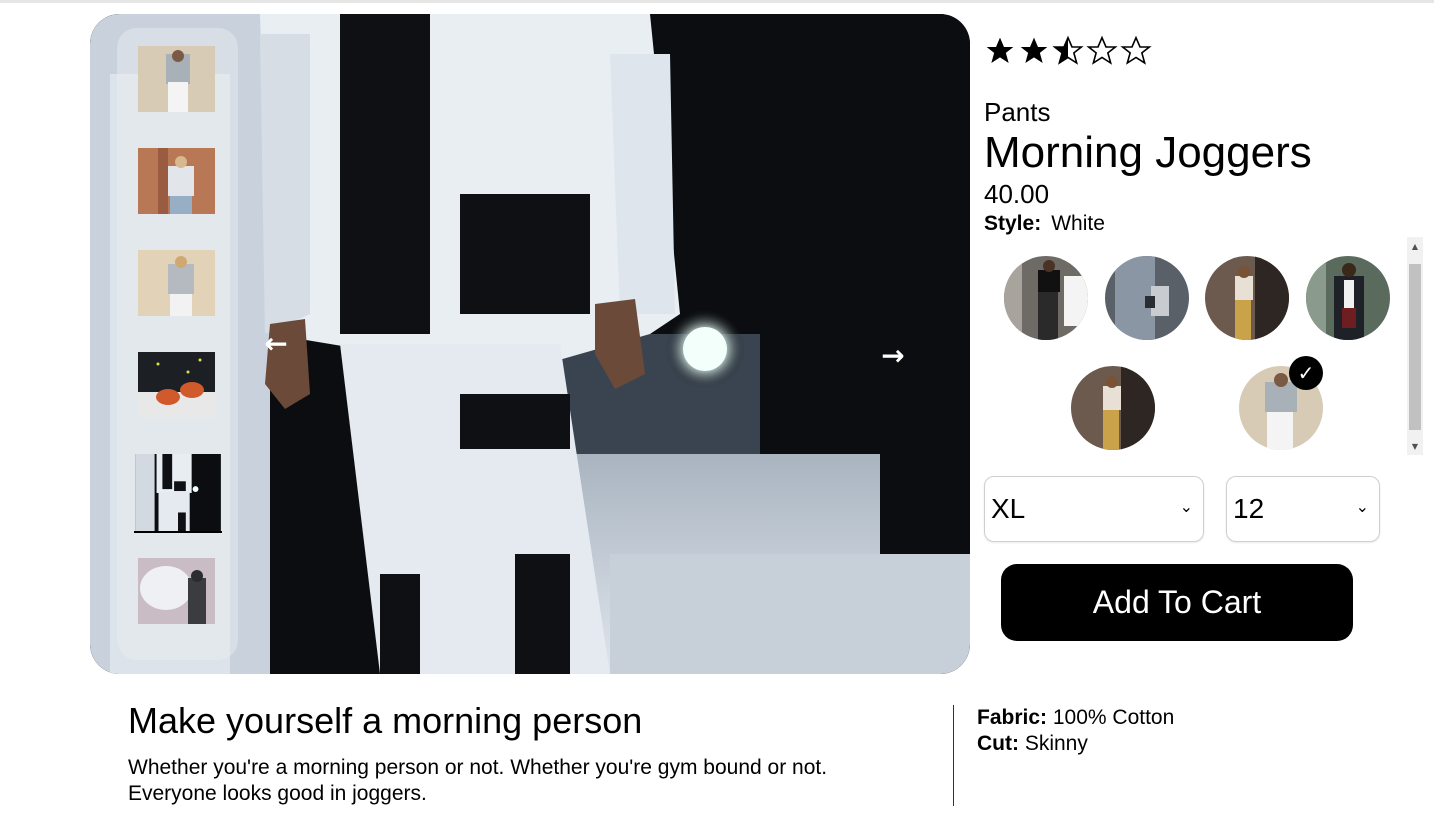  I want to click on style-row: Style: White, so click(1044, 224).